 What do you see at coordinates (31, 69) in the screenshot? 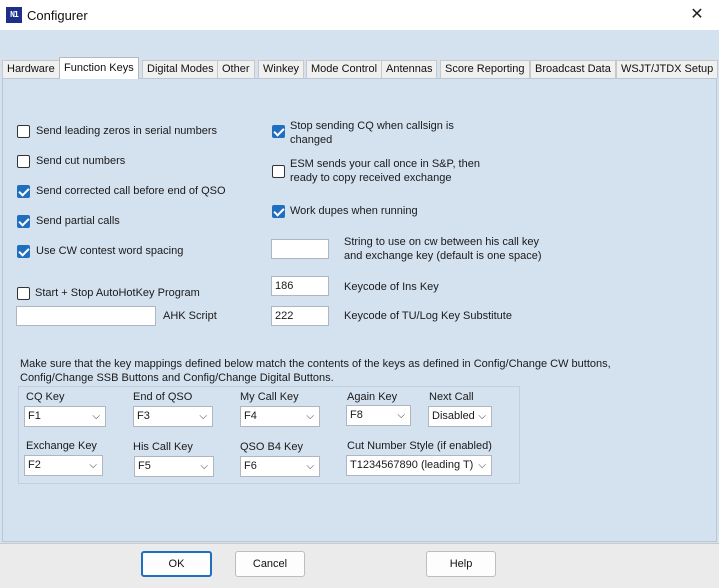
I see `tab-hardware: Hardware` at bounding box center [31, 69].